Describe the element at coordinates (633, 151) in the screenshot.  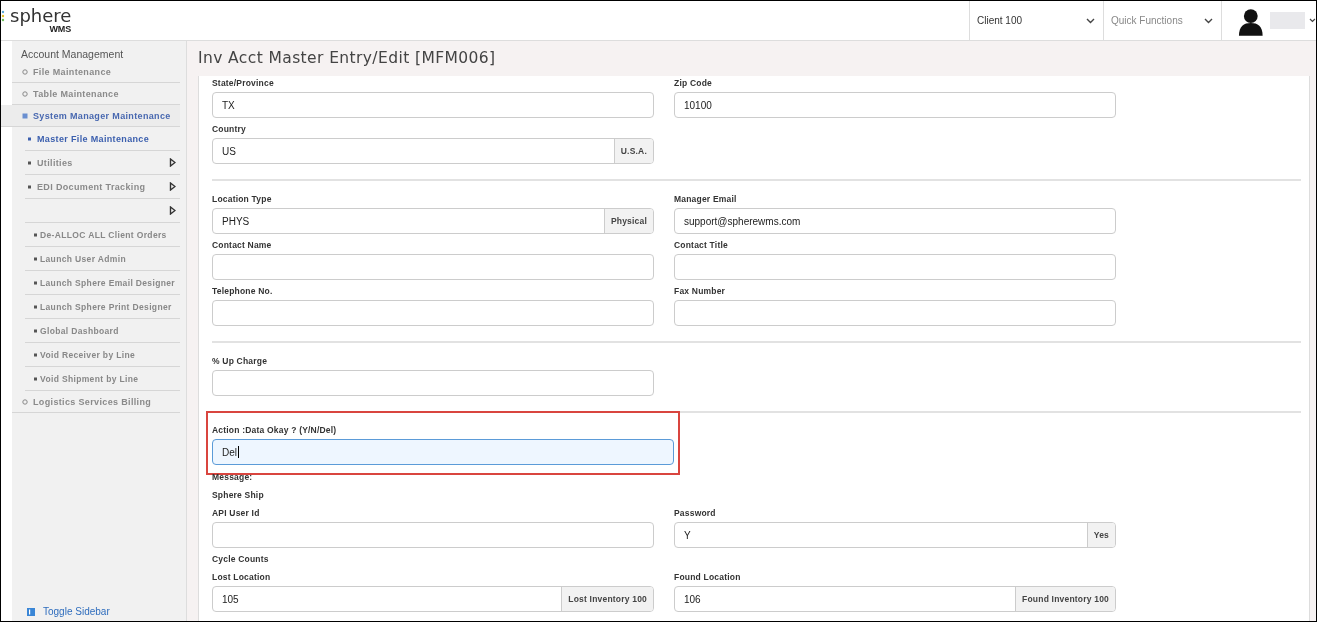
I see `field-addon: U.S.A.` at that location.